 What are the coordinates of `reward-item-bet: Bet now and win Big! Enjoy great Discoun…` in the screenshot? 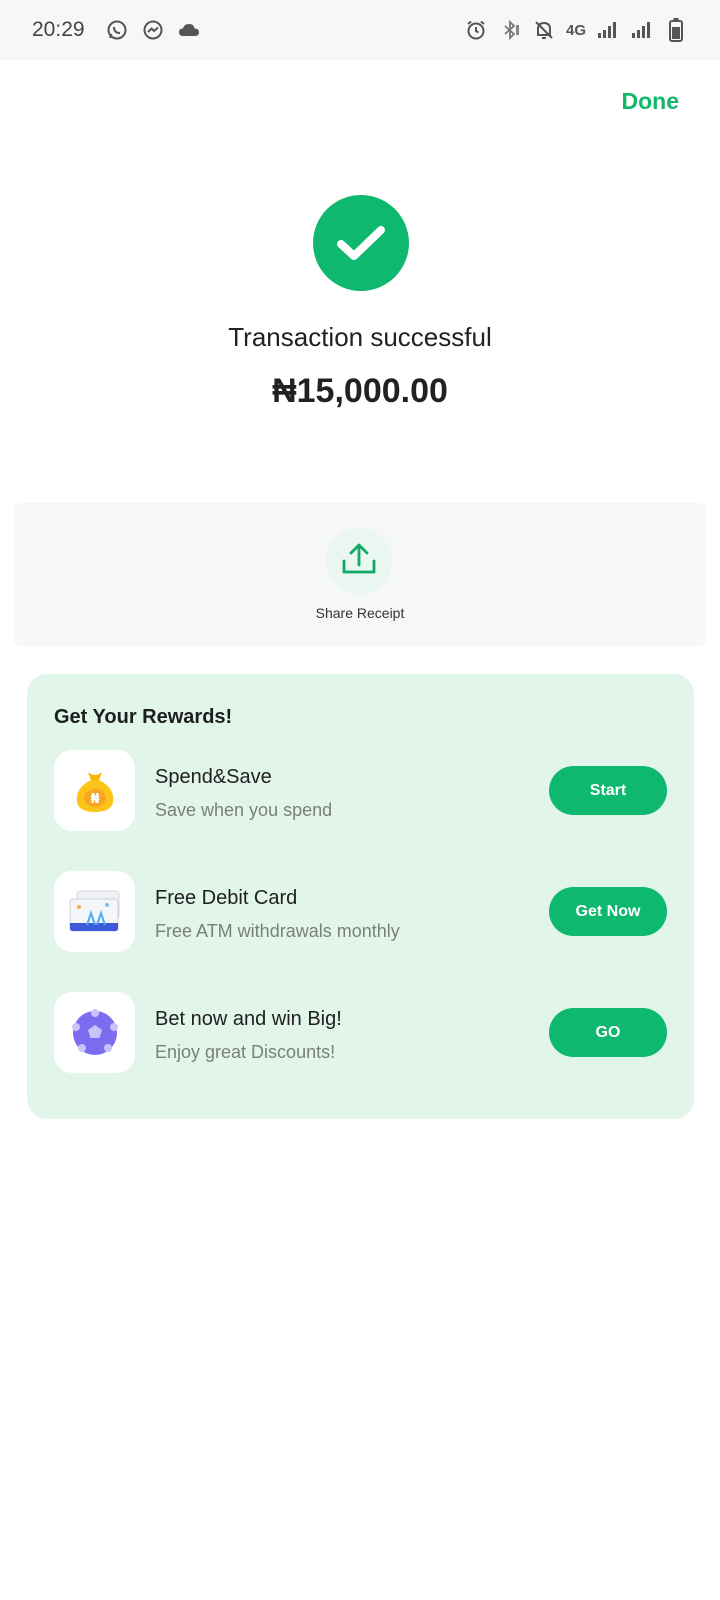 It's located at (360, 1032).